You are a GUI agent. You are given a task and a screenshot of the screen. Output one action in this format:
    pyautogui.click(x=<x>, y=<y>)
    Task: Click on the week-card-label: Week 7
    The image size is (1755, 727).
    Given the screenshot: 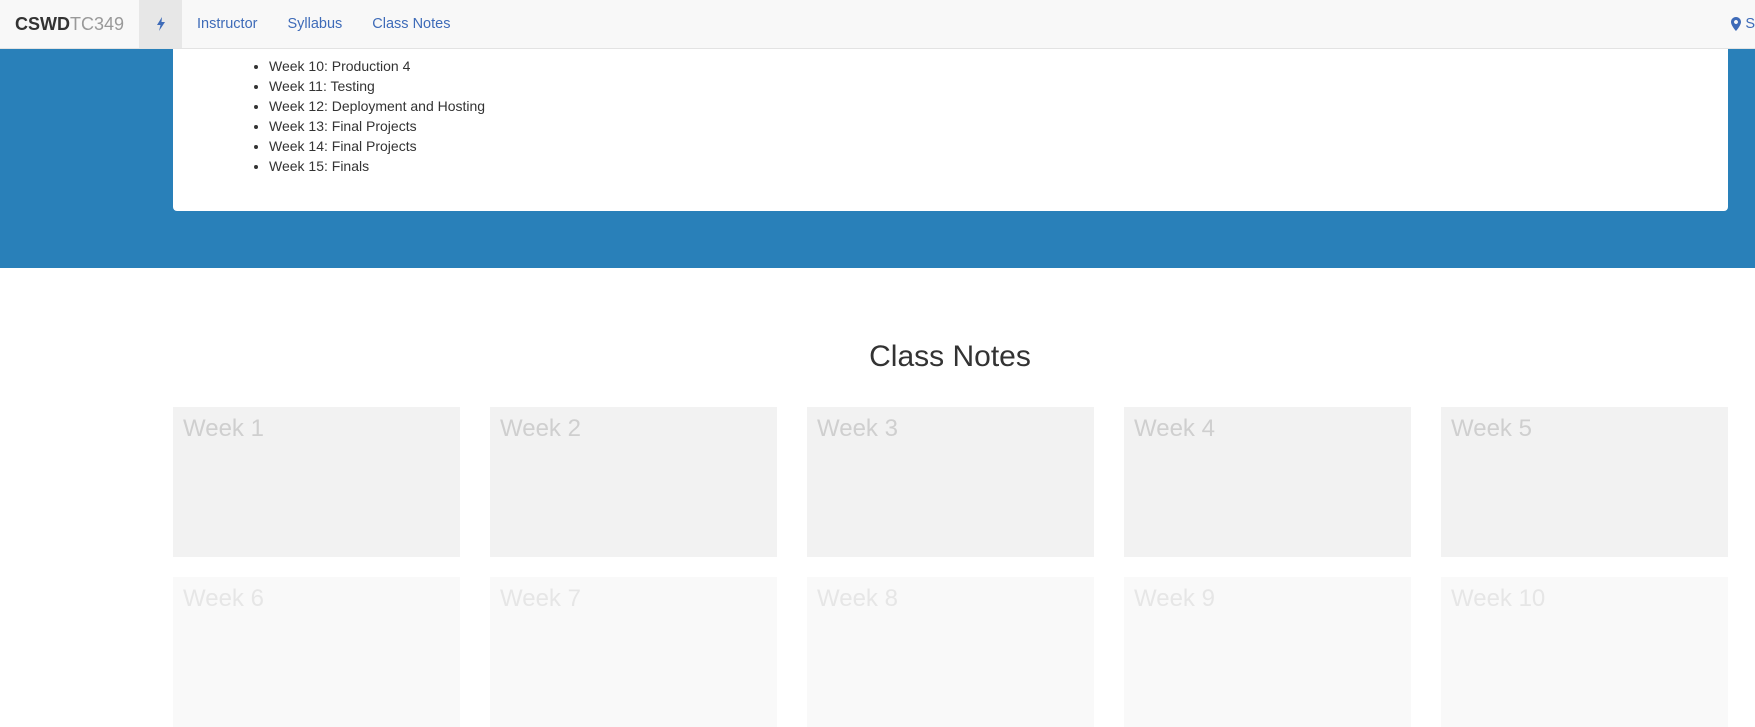 What is the action you would take?
    pyautogui.click(x=540, y=598)
    